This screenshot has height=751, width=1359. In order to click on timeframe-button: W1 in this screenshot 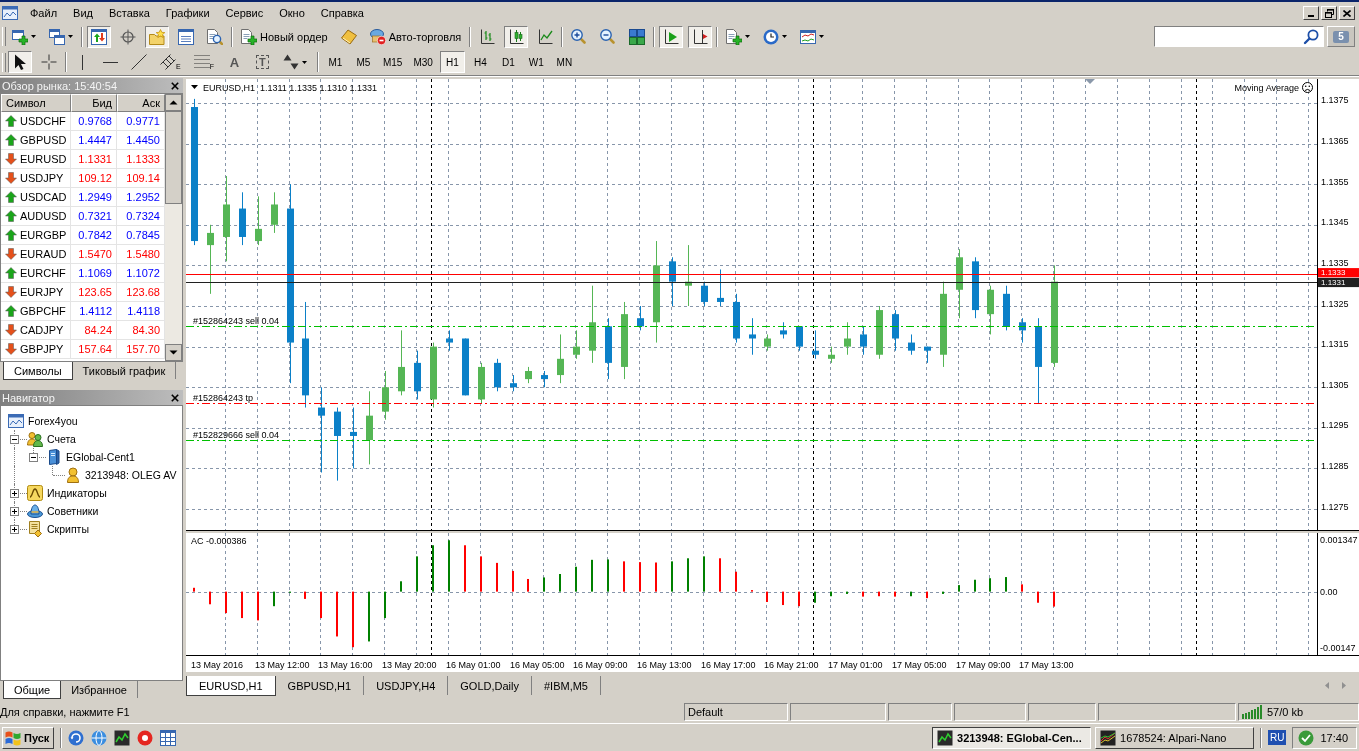, I will do `click(536, 62)`.